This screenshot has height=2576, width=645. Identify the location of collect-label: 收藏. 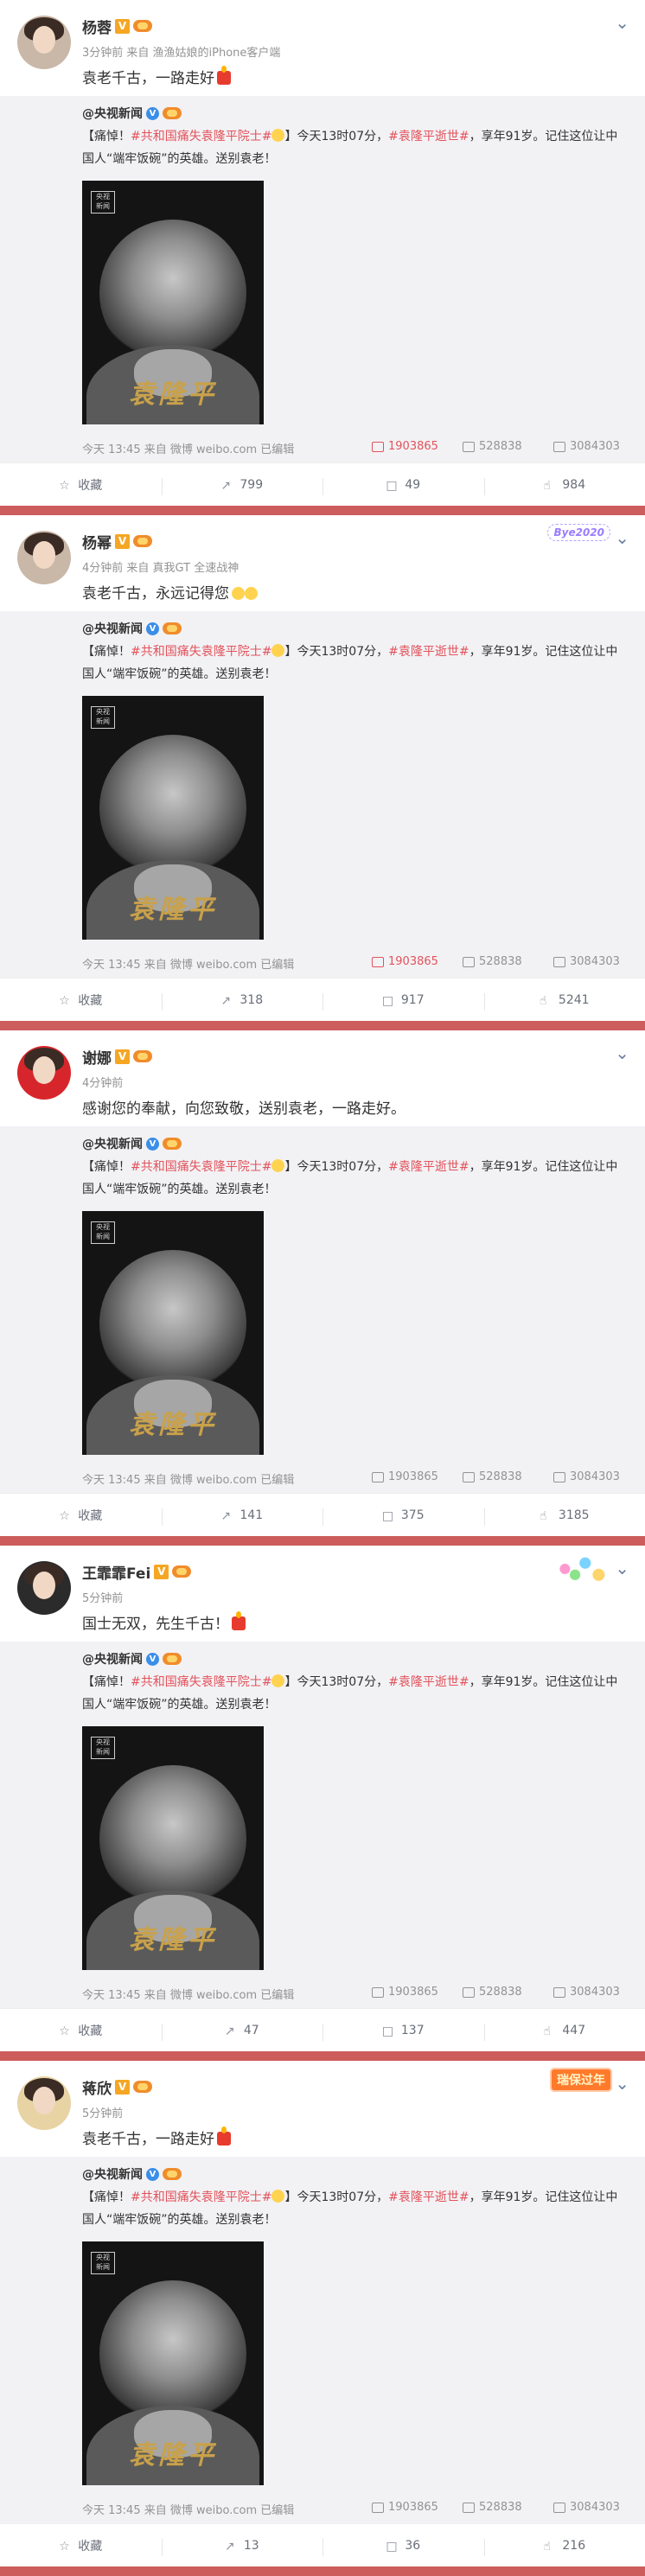
(90, 2030).